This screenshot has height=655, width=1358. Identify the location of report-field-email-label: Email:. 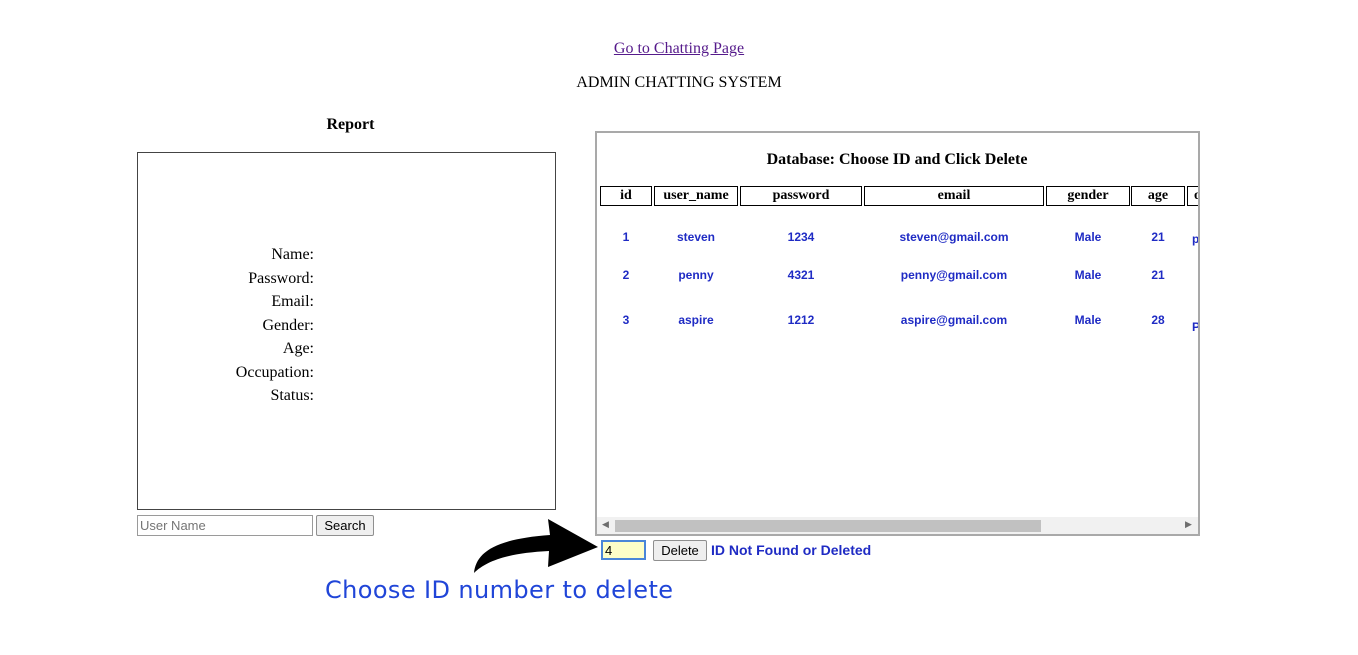
(292, 301).